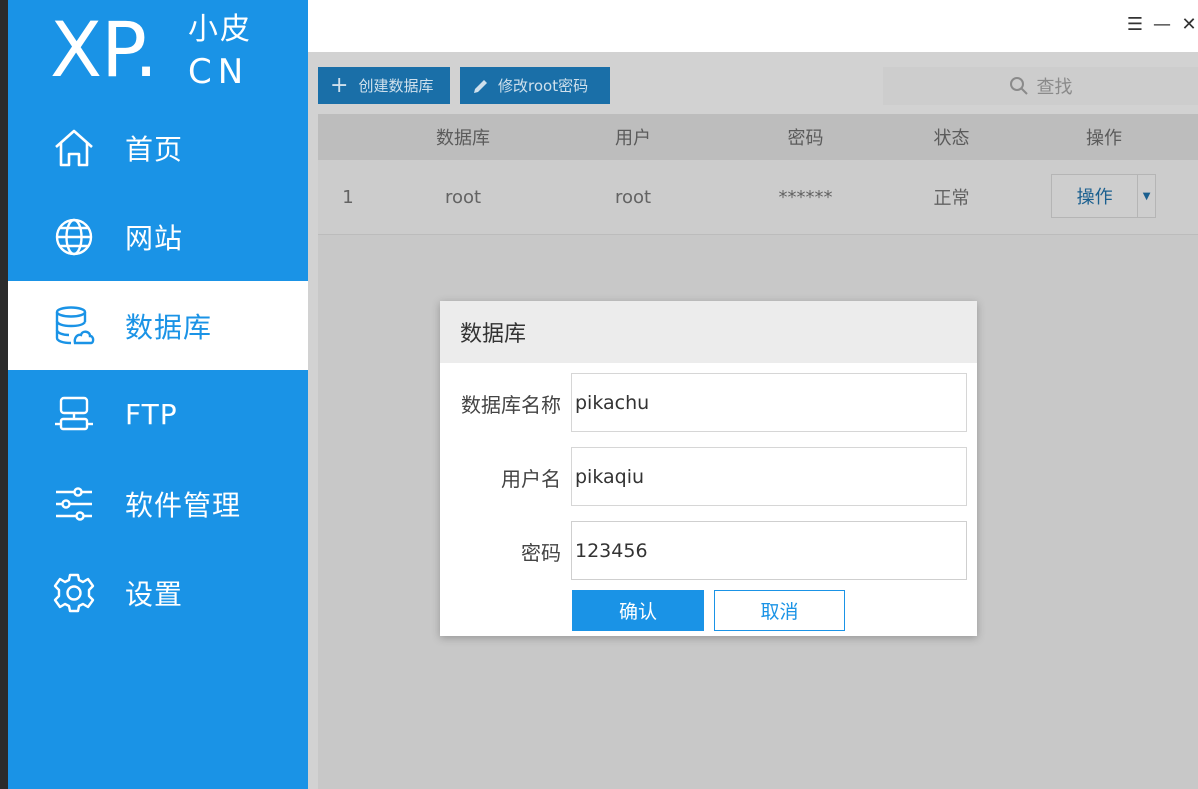 The width and height of the screenshot is (1198, 789). Describe the element at coordinates (1188, 24) in the screenshot. I see `close-icon: ✕` at that location.